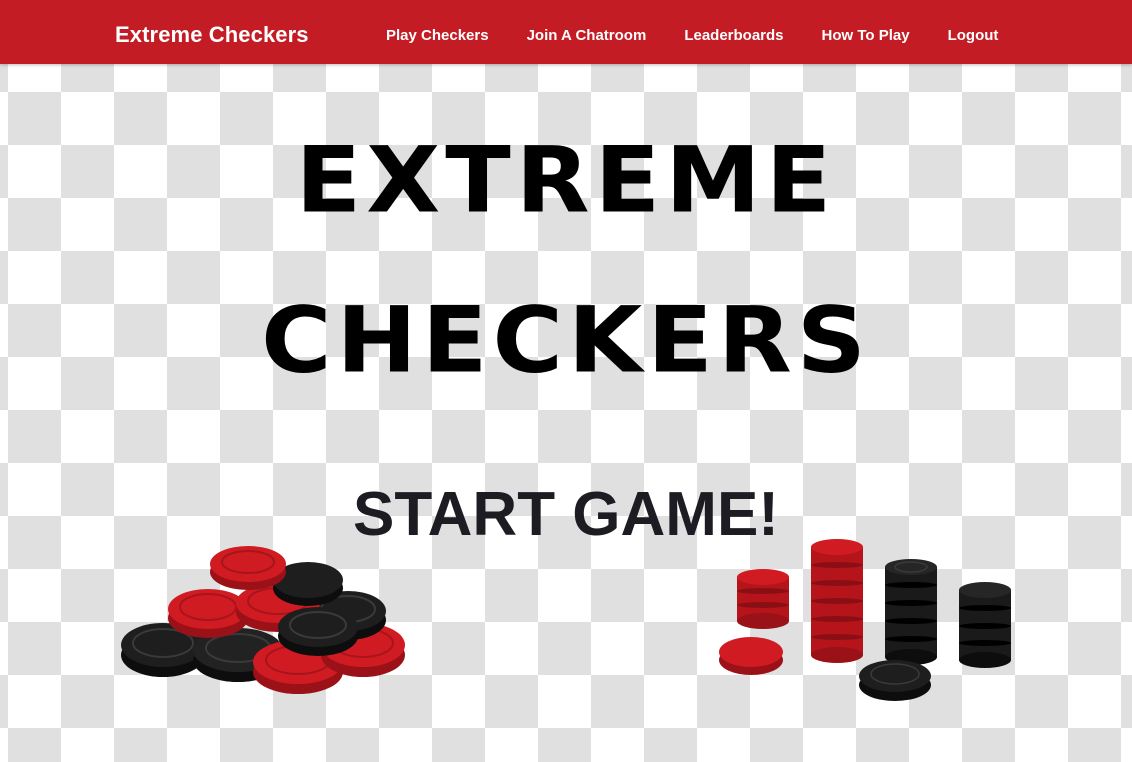  I want to click on checker-pile-image, so click(263, 620).